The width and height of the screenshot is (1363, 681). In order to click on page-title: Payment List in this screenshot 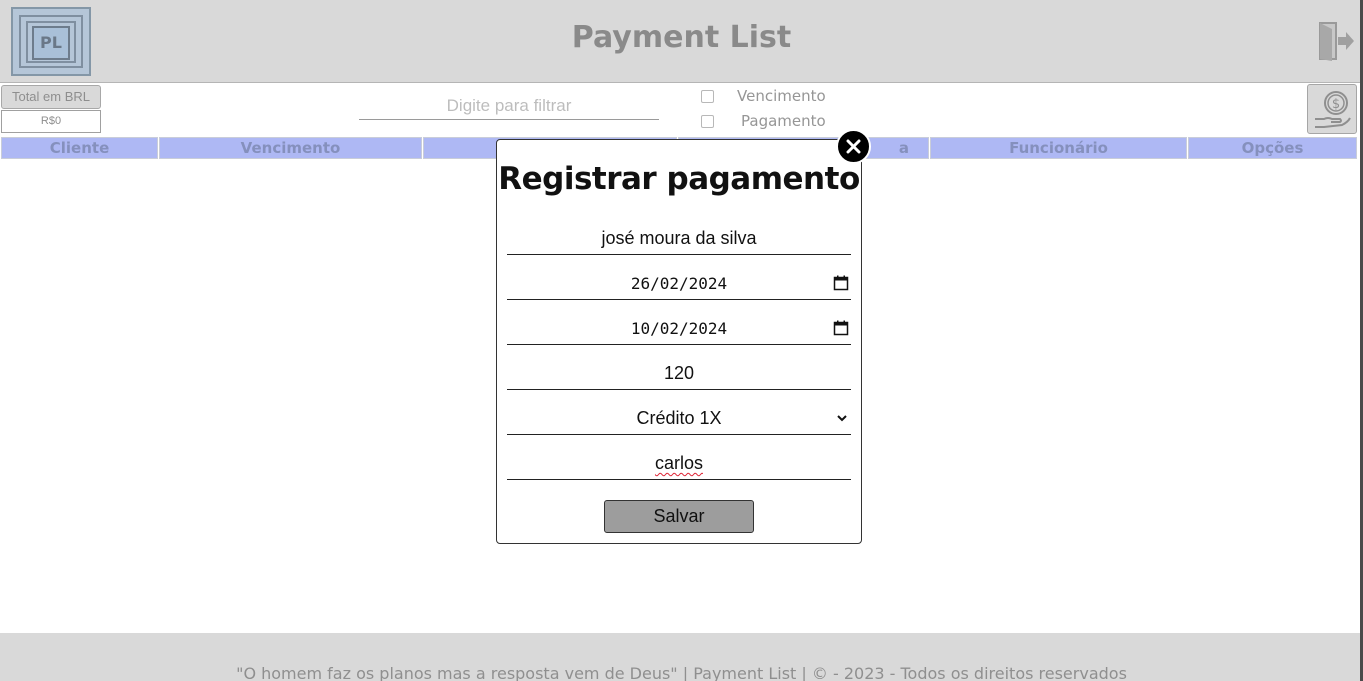, I will do `click(681, 37)`.